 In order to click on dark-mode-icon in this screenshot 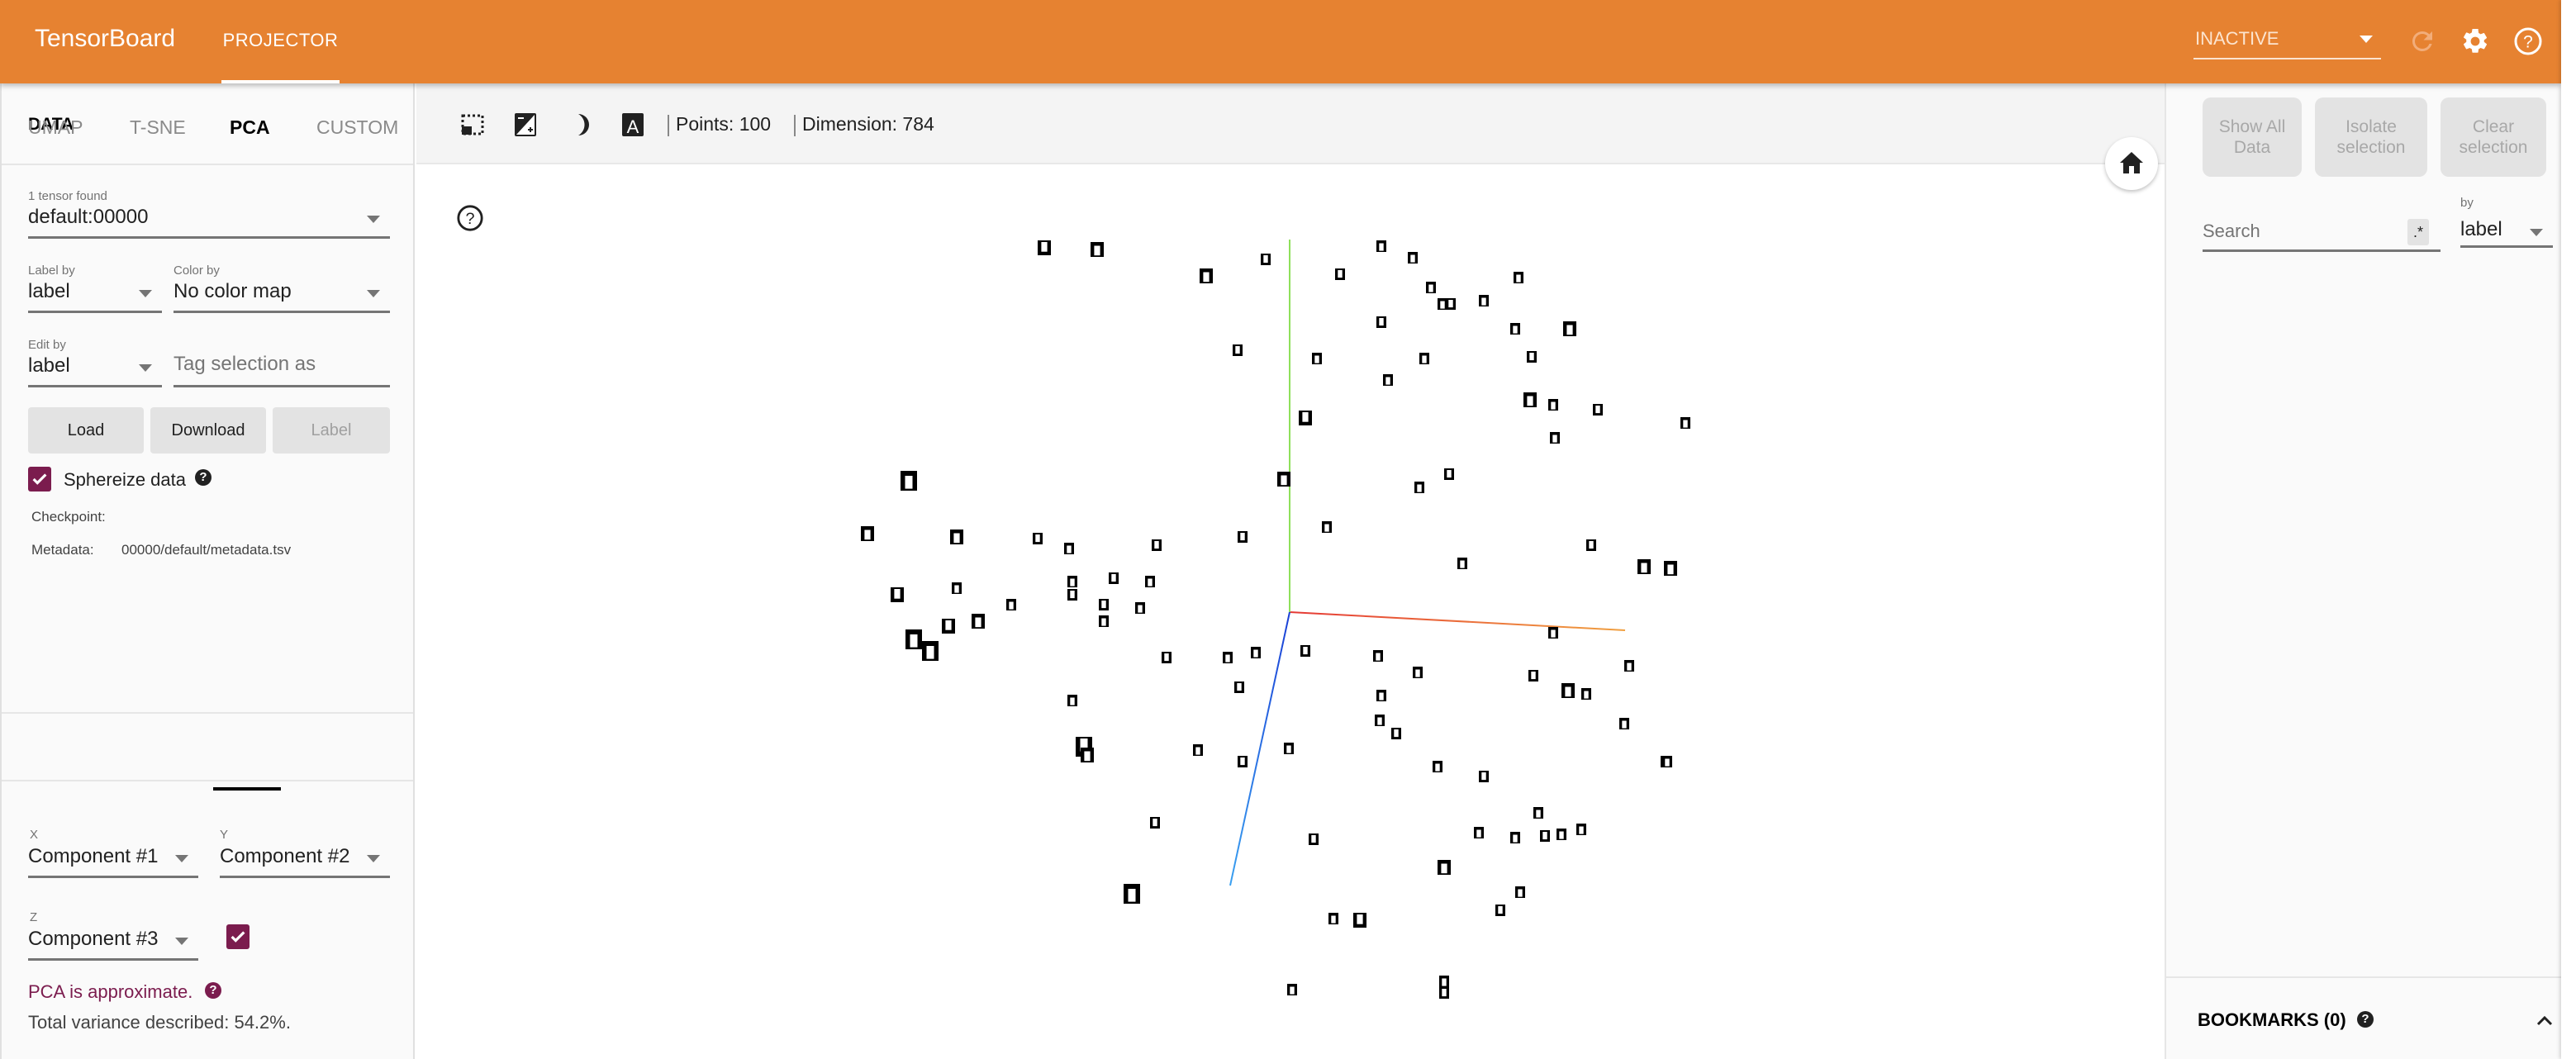, I will do `click(584, 124)`.